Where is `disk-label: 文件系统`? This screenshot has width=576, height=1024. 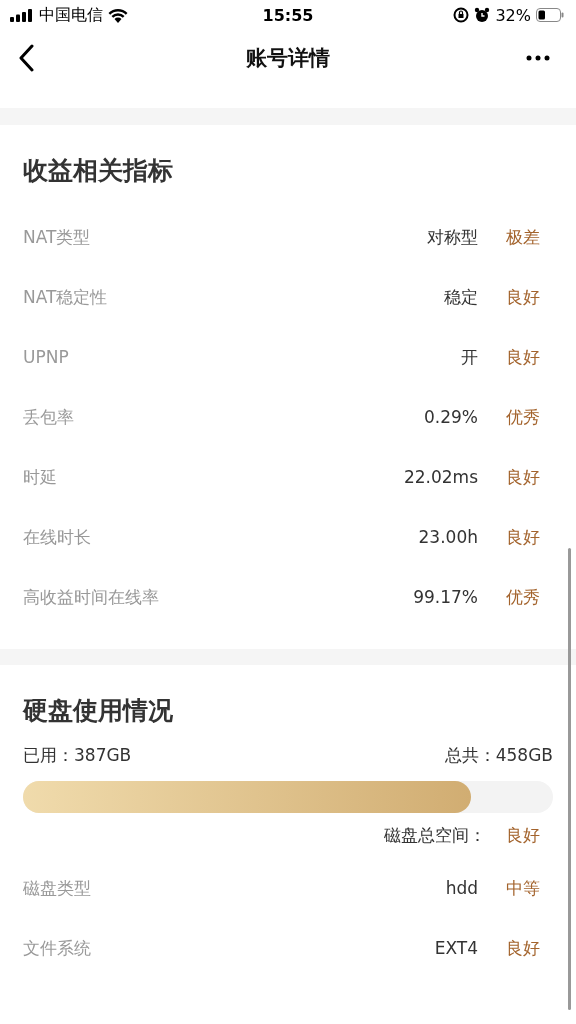
disk-label: 文件系统 is located at coordinates (57, 948).